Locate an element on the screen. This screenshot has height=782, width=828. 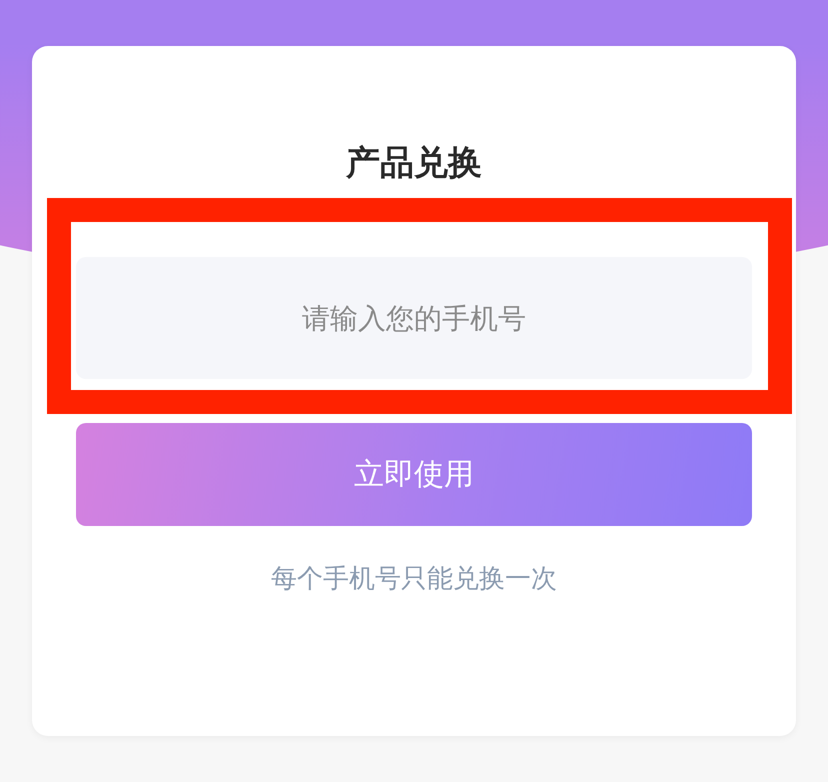
page-title: 产品兑换 is located at coordinates (413, 163).